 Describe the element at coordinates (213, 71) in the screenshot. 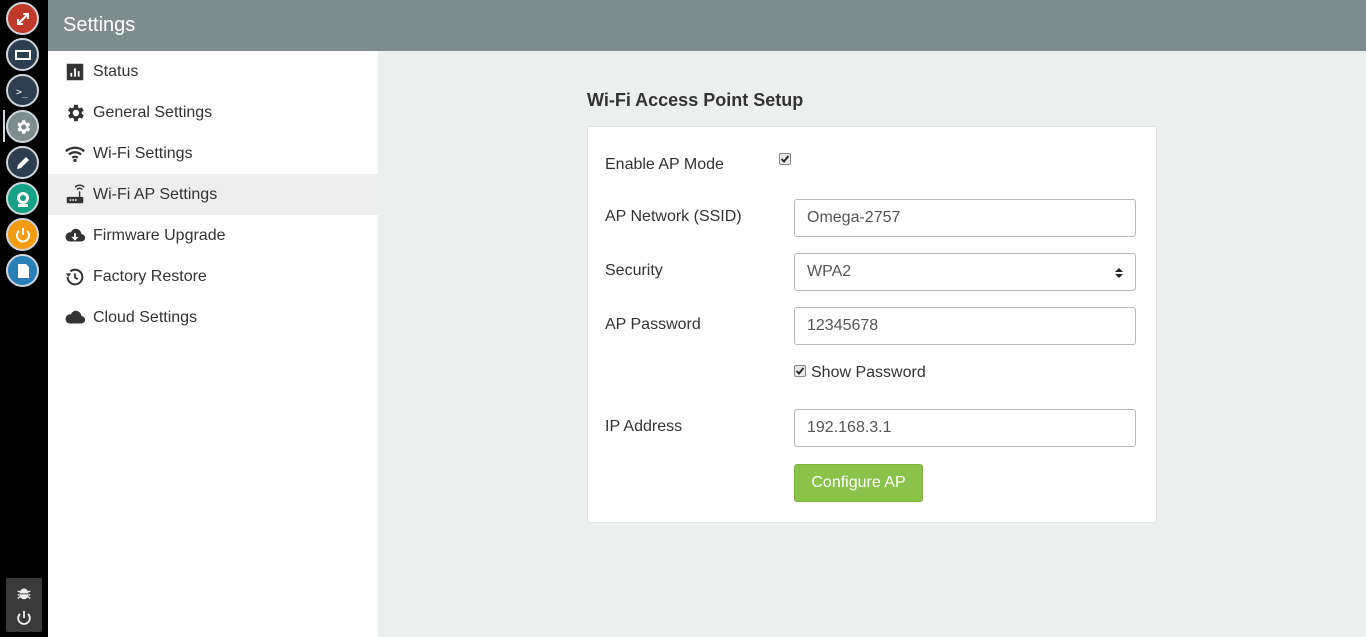

I see `sidebar-item-status: Status` at that location.